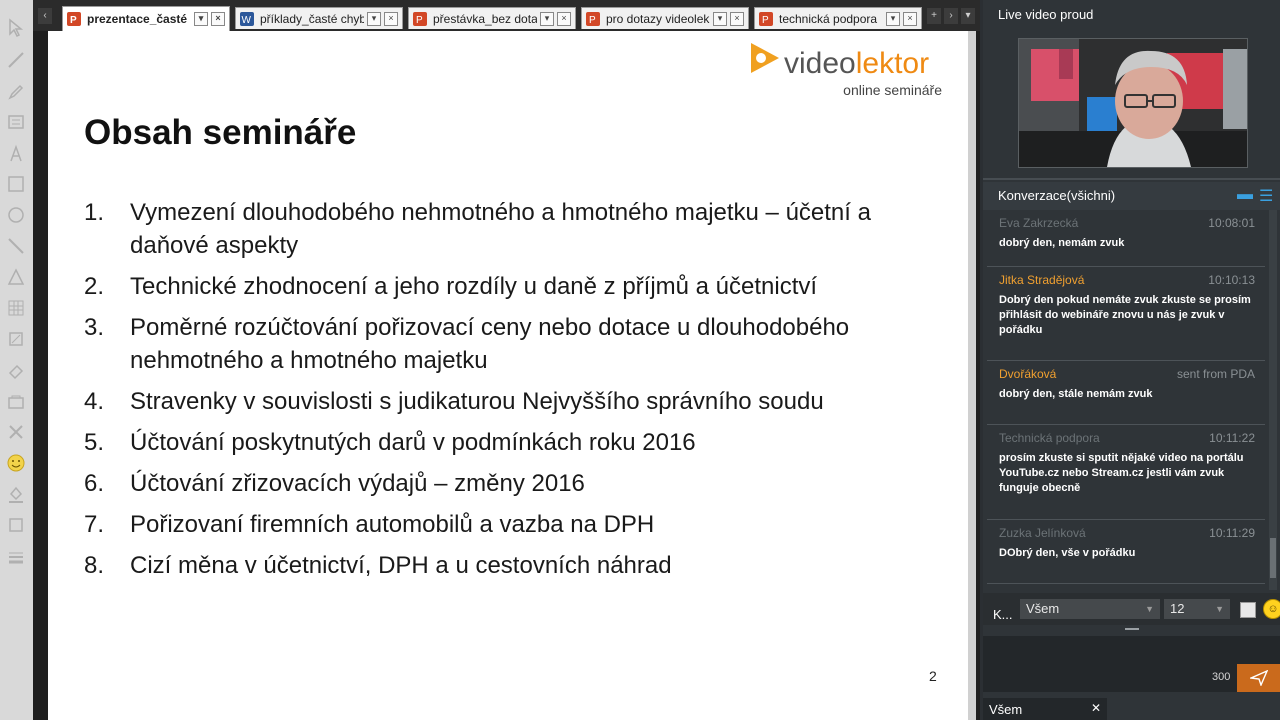 This screenshot has width=1280, height=720. I want to click on line-icon, so click(16, 60).